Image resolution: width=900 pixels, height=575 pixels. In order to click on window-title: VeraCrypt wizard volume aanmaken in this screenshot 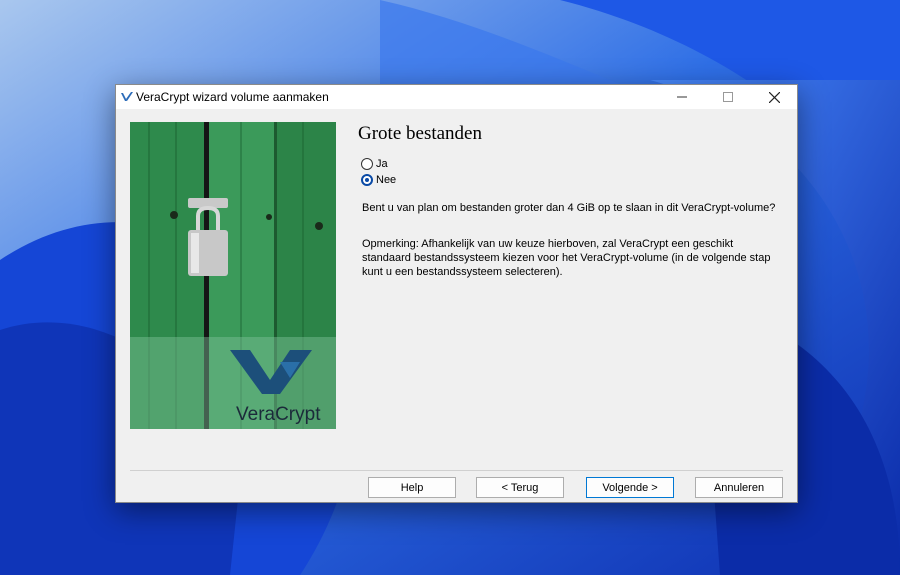, I will do `click(232, 97)`.